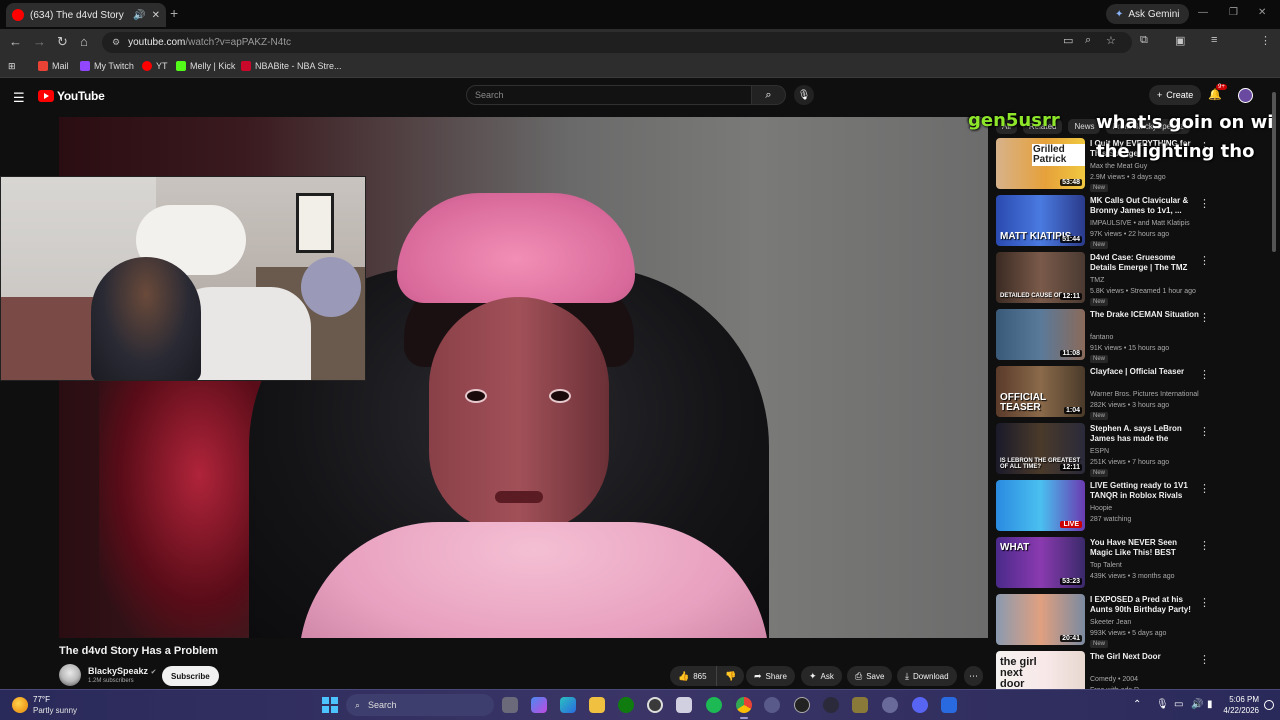 This screenshot has height=720, width=1280. I want to click on xbox-icon, so click(626, 705).